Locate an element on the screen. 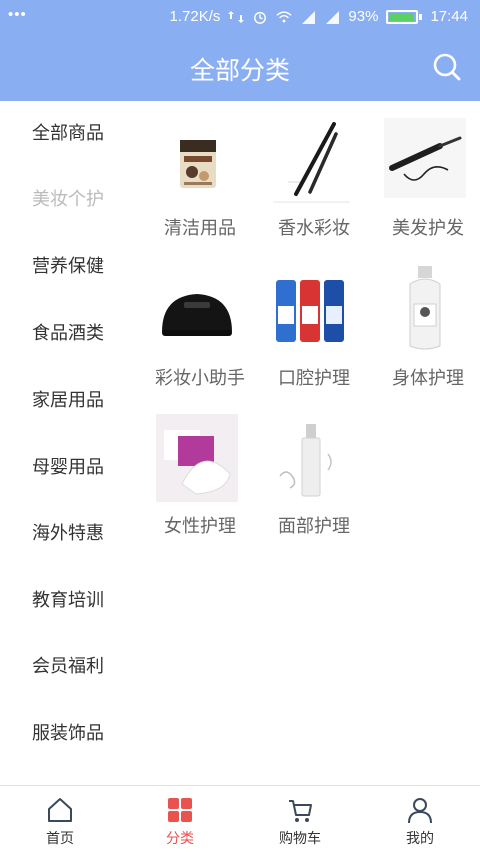 The image size is (480, 853). sidebar-item-education: 教育培训 is located at coordinates (68, 601).